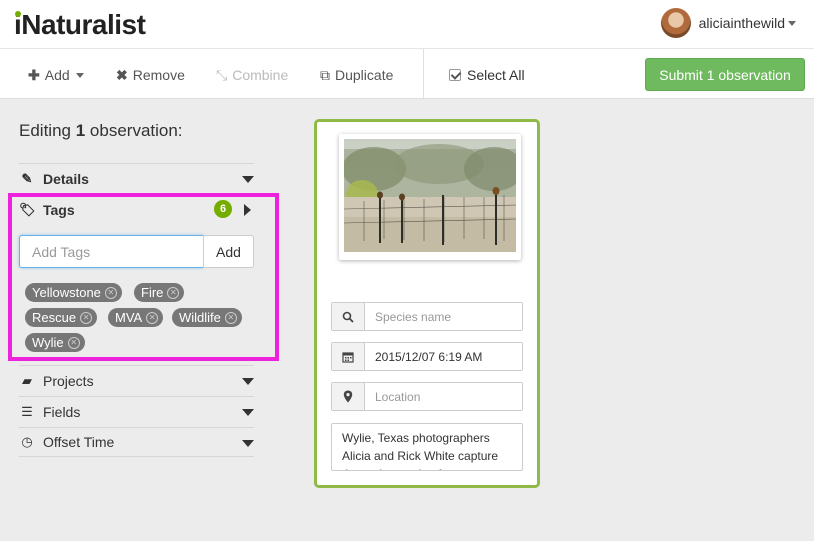 This screenshot has width=814, height=541. I want to click on select-all-checkbox, so click(455, 75).